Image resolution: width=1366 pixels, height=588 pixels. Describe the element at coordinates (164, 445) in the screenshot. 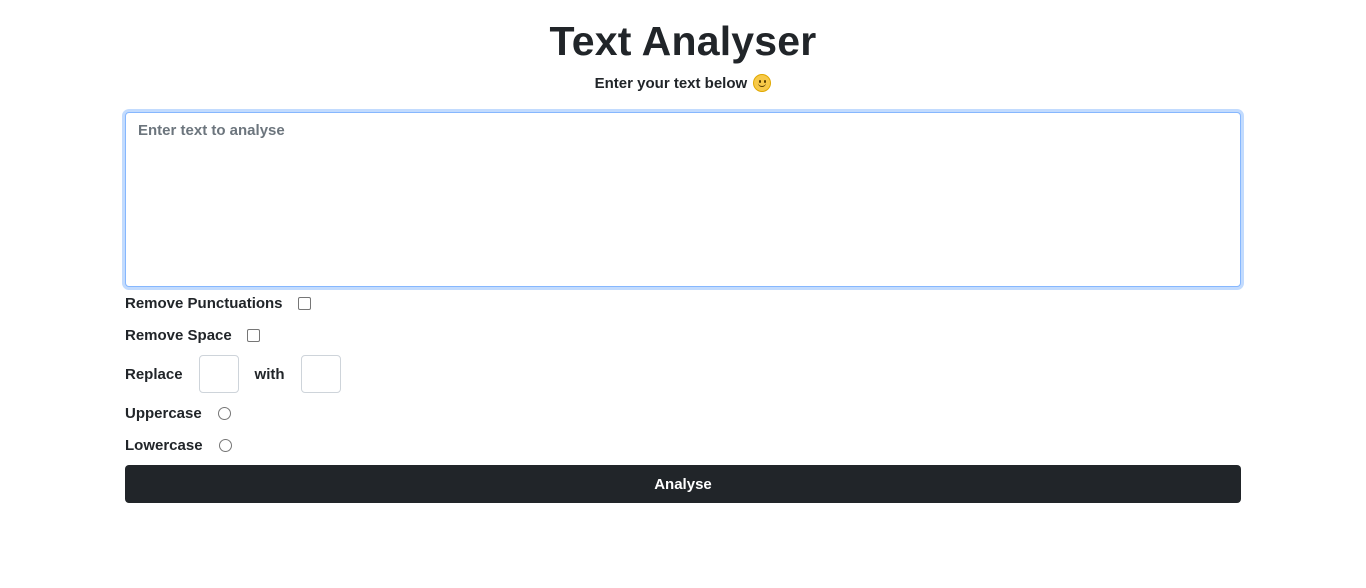

I see `lowercase-label: Lowercase` at that location.